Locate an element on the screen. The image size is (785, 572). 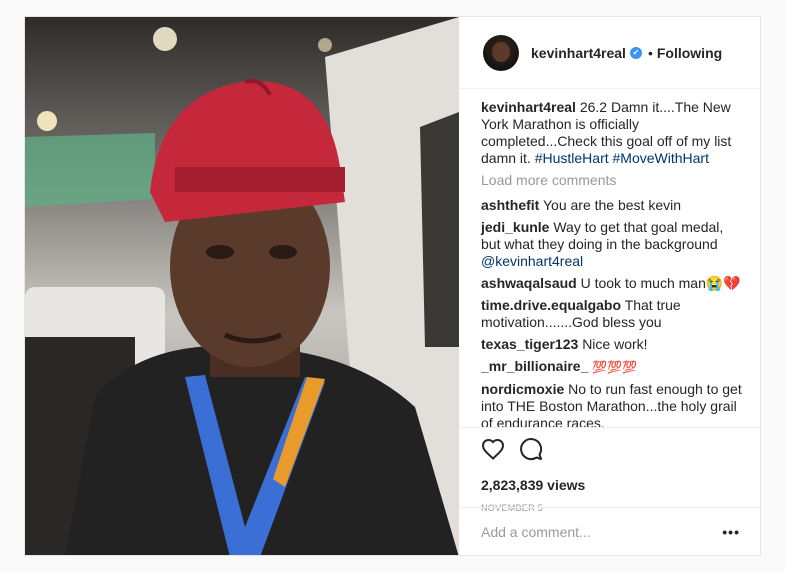
comment-item: ashwaqalsaud U took to much man😭💔 is located at coordinates (611, 283).